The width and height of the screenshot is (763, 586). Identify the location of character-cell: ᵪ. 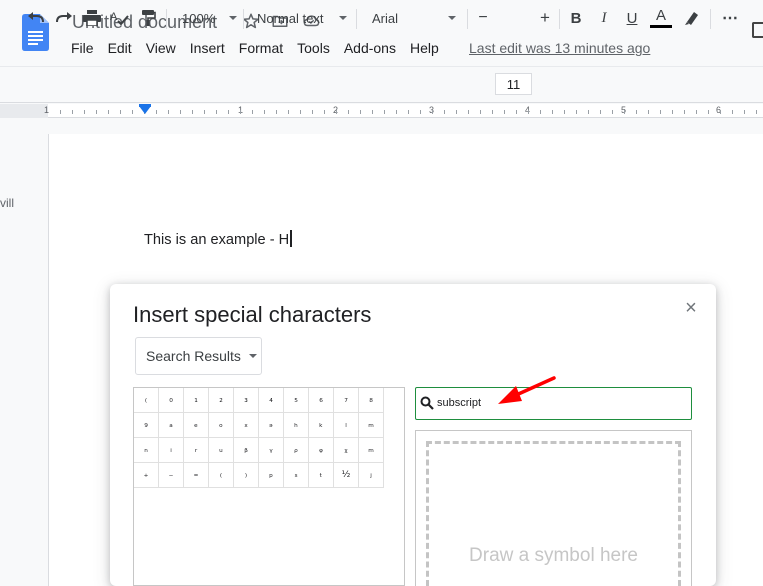
(346, 450).